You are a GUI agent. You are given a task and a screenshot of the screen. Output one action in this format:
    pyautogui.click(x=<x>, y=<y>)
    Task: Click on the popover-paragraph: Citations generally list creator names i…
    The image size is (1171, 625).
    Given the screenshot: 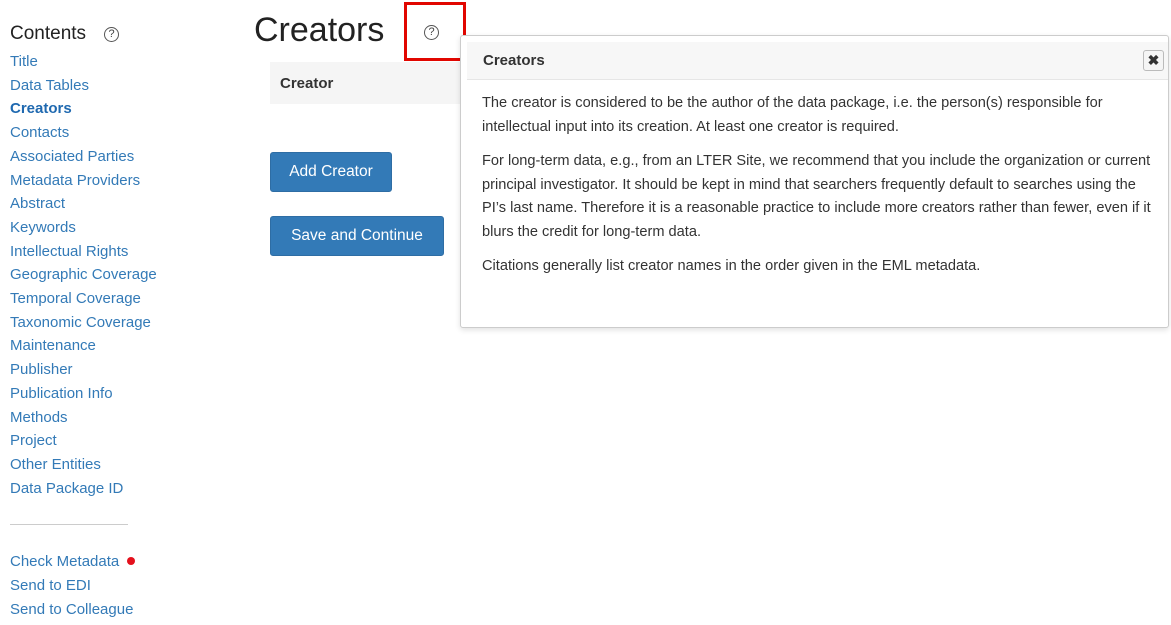 What is the action you would take?
    pyautogui.click(x=731, y=266)
    